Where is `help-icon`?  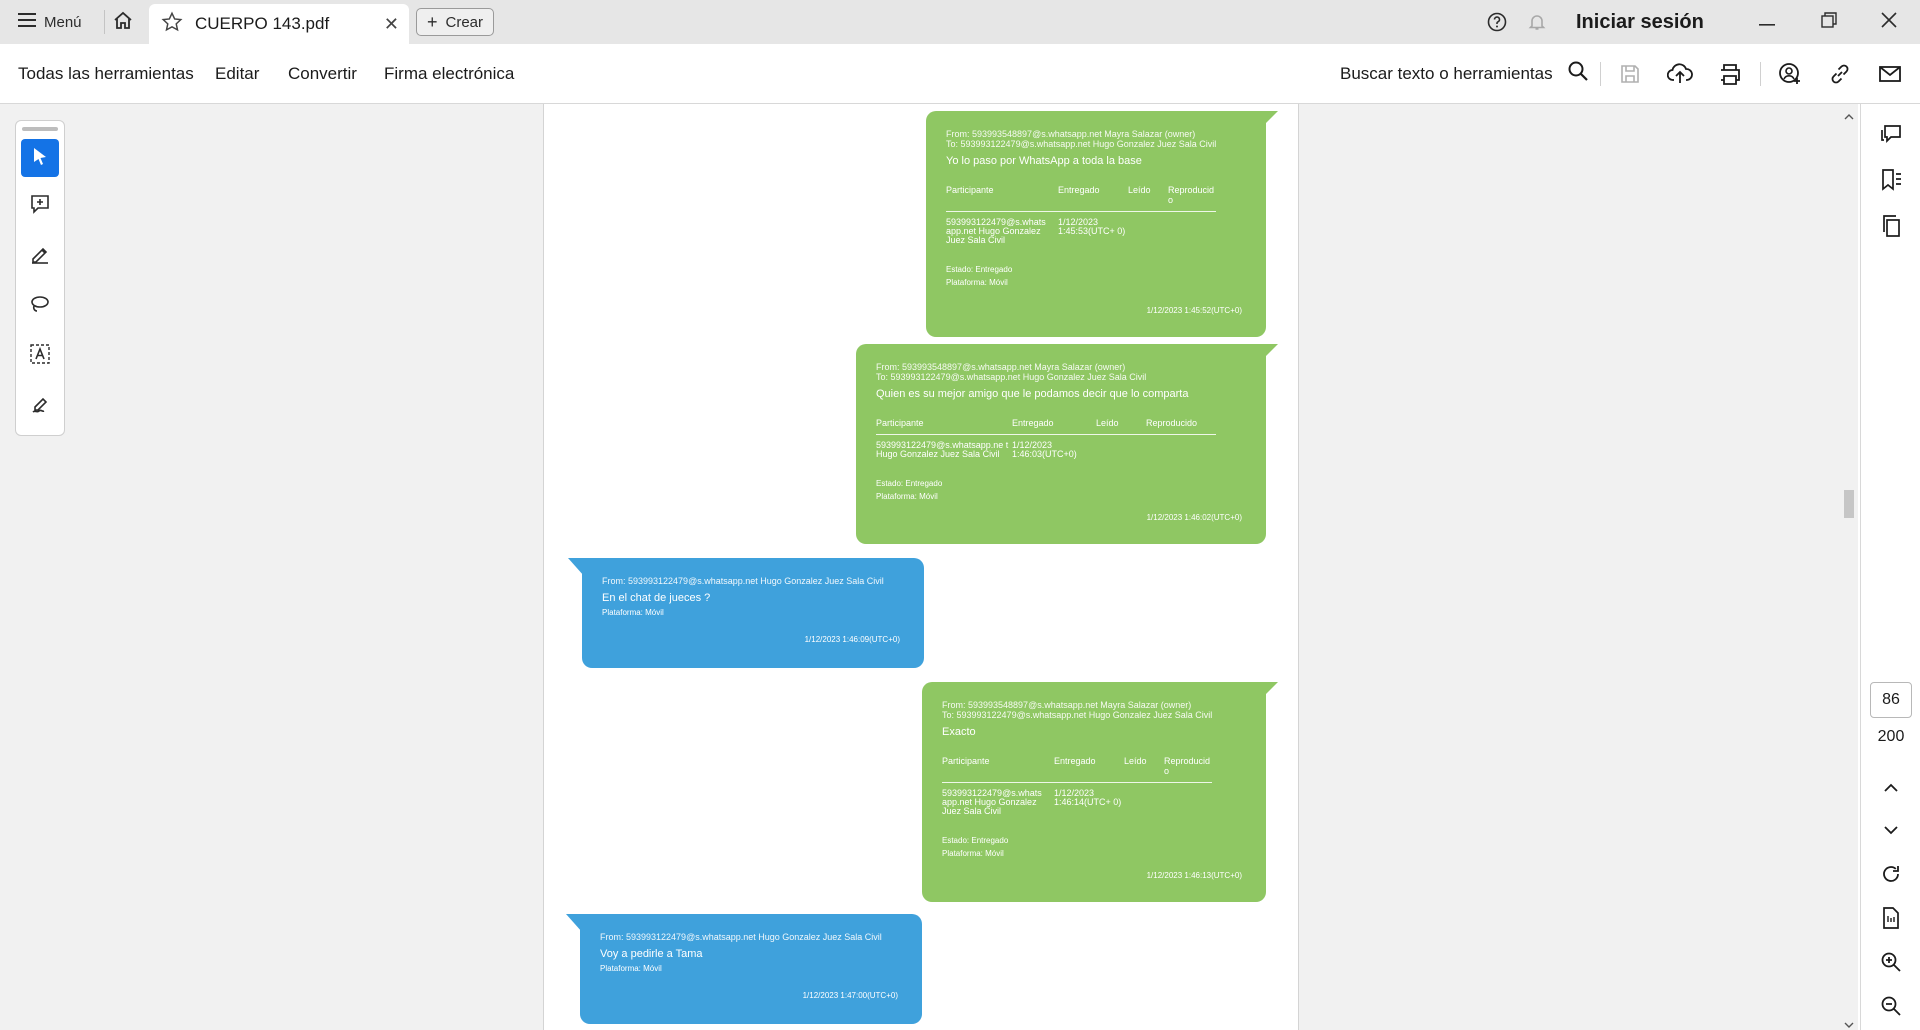 help-icon is located at coordinates (1497, 22).